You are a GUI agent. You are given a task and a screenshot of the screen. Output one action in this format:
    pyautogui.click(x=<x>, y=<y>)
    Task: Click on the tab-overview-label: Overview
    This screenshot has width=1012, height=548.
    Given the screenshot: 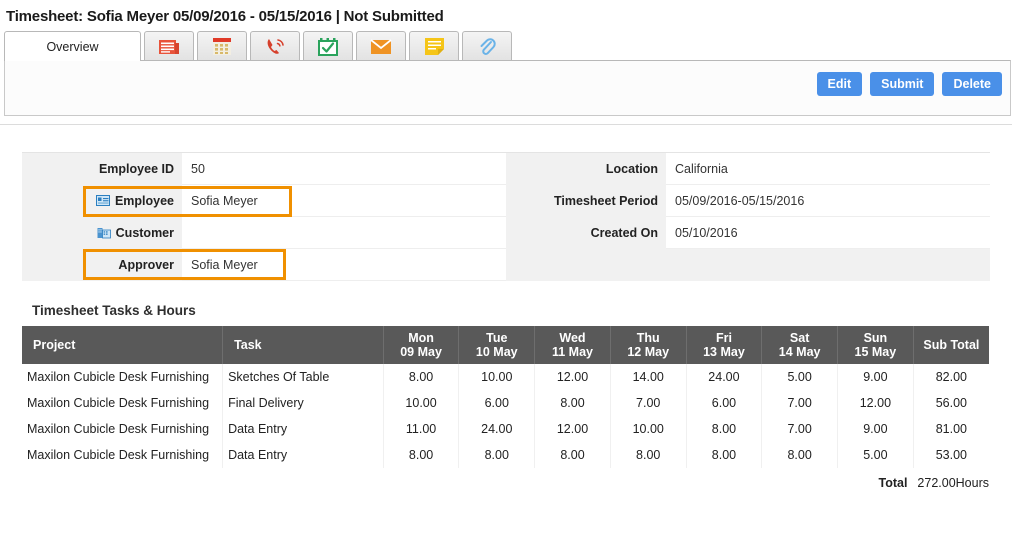 What is the action you would take?
    pyautogui.click(x=72, y=46)
    